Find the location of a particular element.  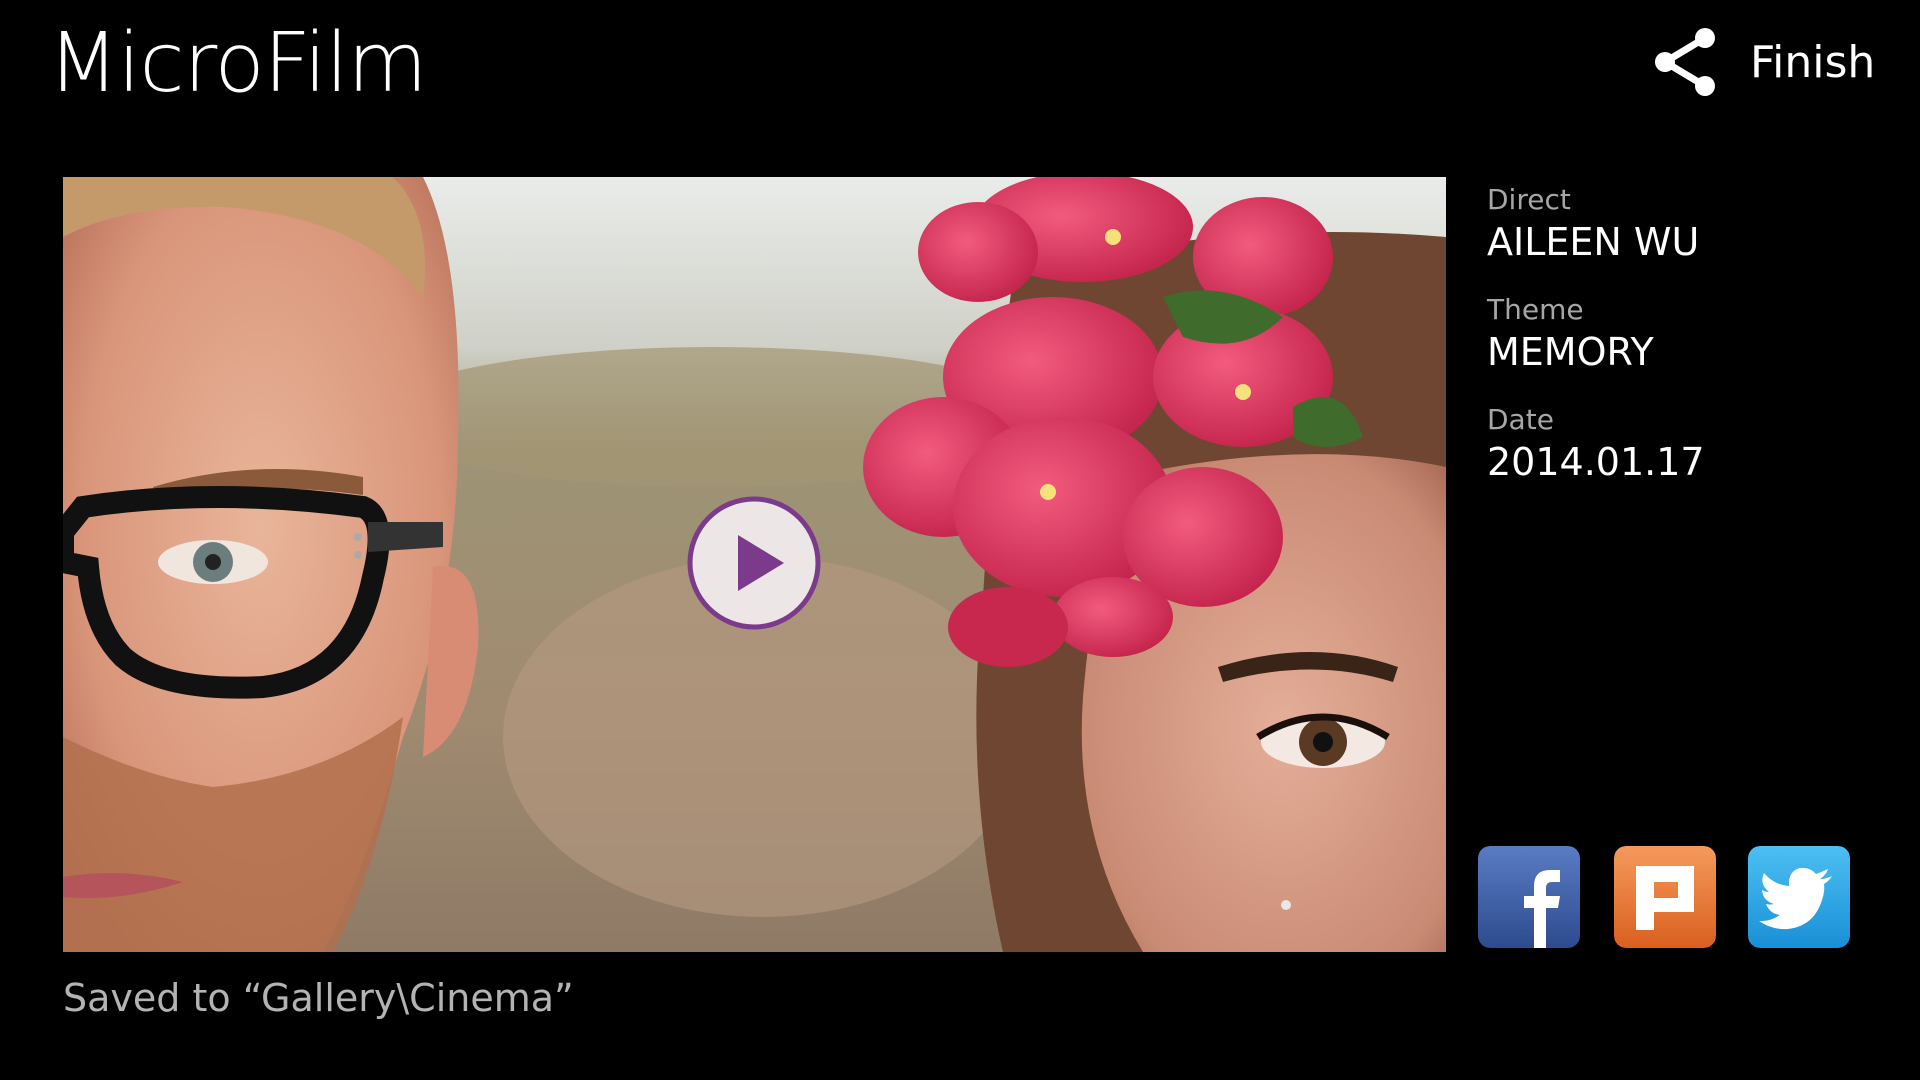

theme-label: Theme is located at coordinates (1535, 309).